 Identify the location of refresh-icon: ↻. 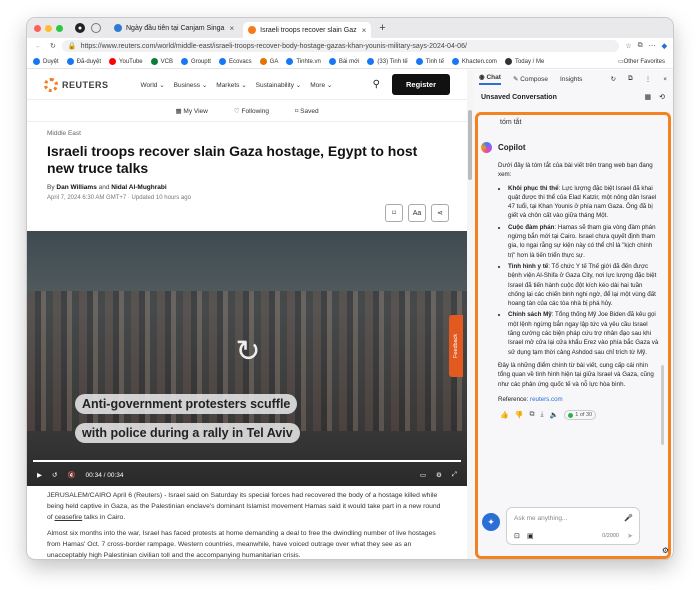
(613, 79).